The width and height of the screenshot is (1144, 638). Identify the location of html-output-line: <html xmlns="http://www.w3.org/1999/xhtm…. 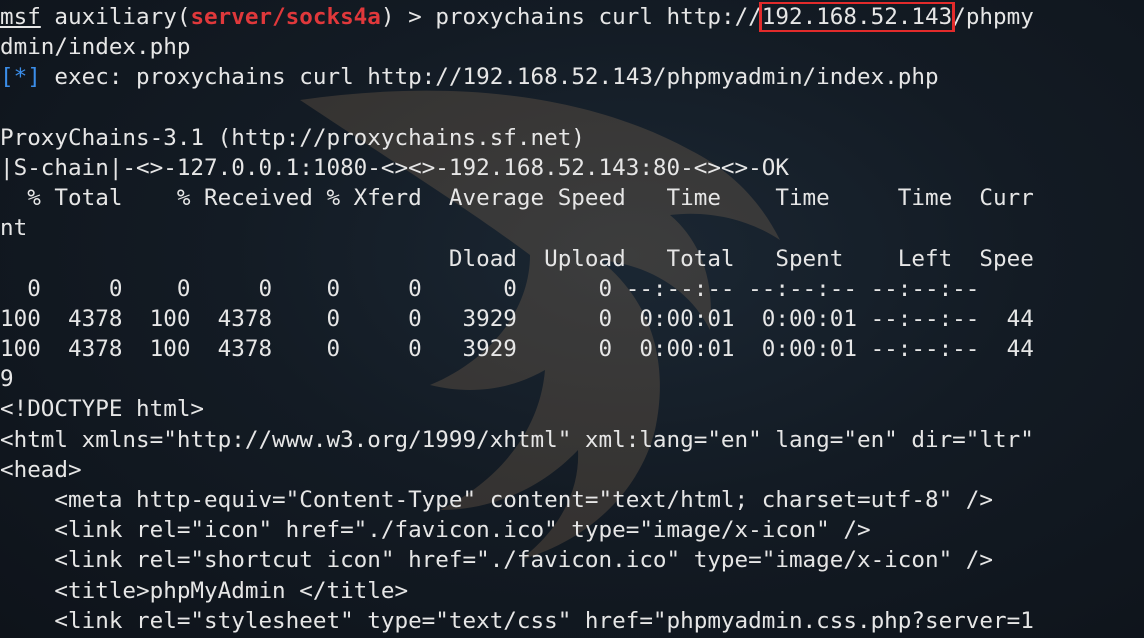
(517, 439).